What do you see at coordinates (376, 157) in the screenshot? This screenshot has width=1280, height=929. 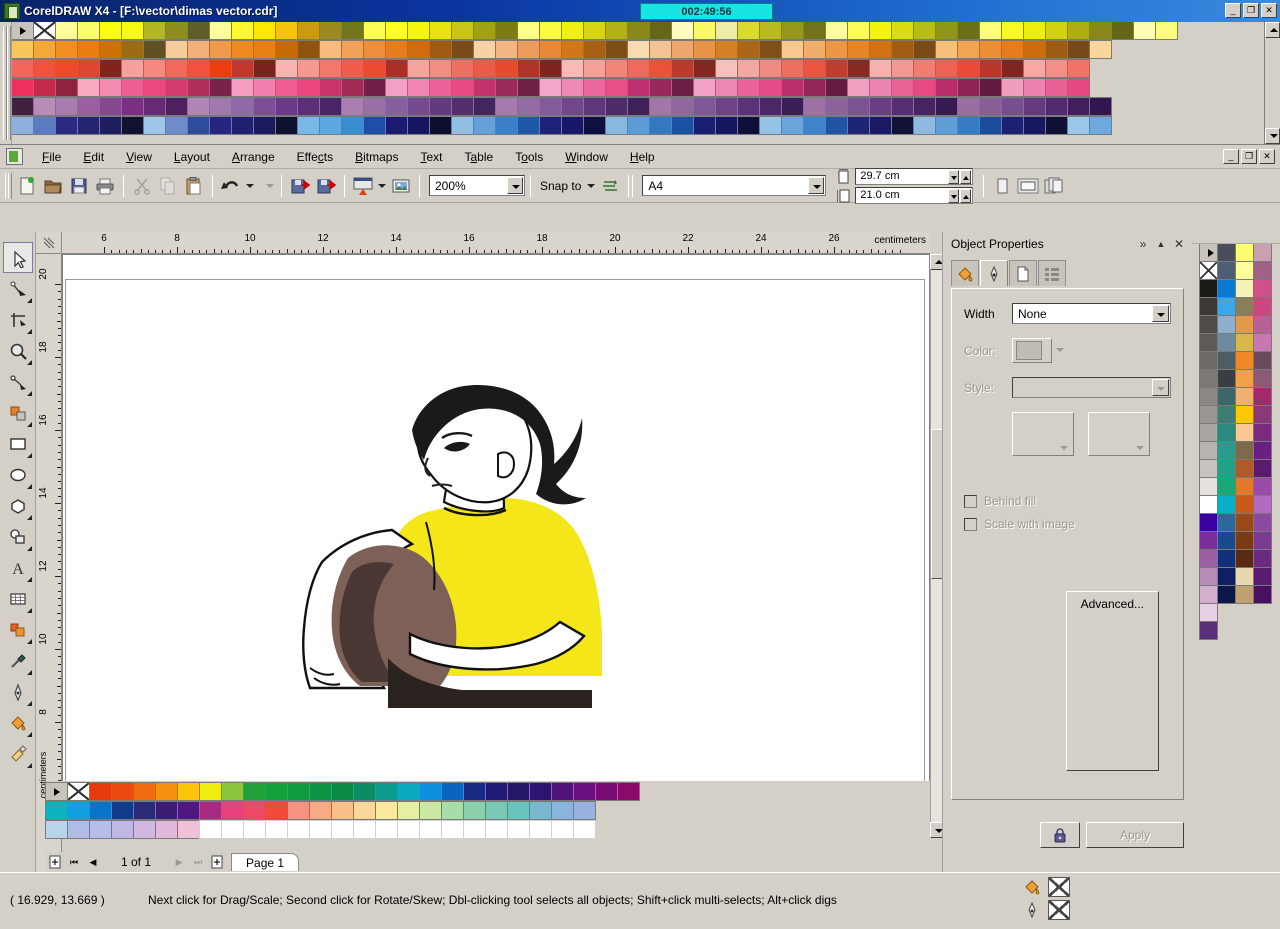 I see `menu-item-bitmaps: Bitmaps` at bounding box center [376, 157].